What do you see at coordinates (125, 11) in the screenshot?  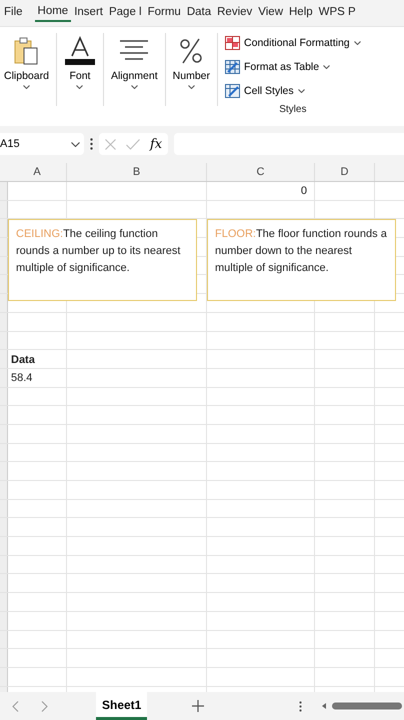 I see `ribbon-tab: Page l` at bounding box center [125, 11].